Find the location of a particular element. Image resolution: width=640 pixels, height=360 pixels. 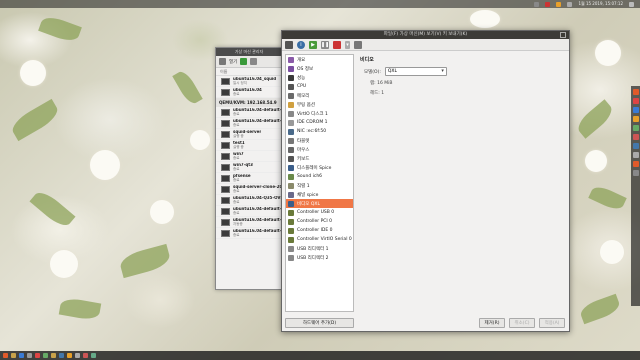

add-hardware-button: 하드웨어 추가(D) is located at coordinates (319, 323).